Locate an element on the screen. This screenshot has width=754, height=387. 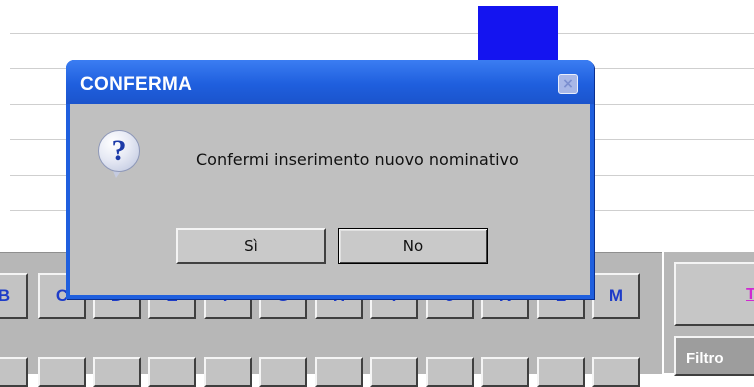
key-m: M is located at coordinates (616, 296).